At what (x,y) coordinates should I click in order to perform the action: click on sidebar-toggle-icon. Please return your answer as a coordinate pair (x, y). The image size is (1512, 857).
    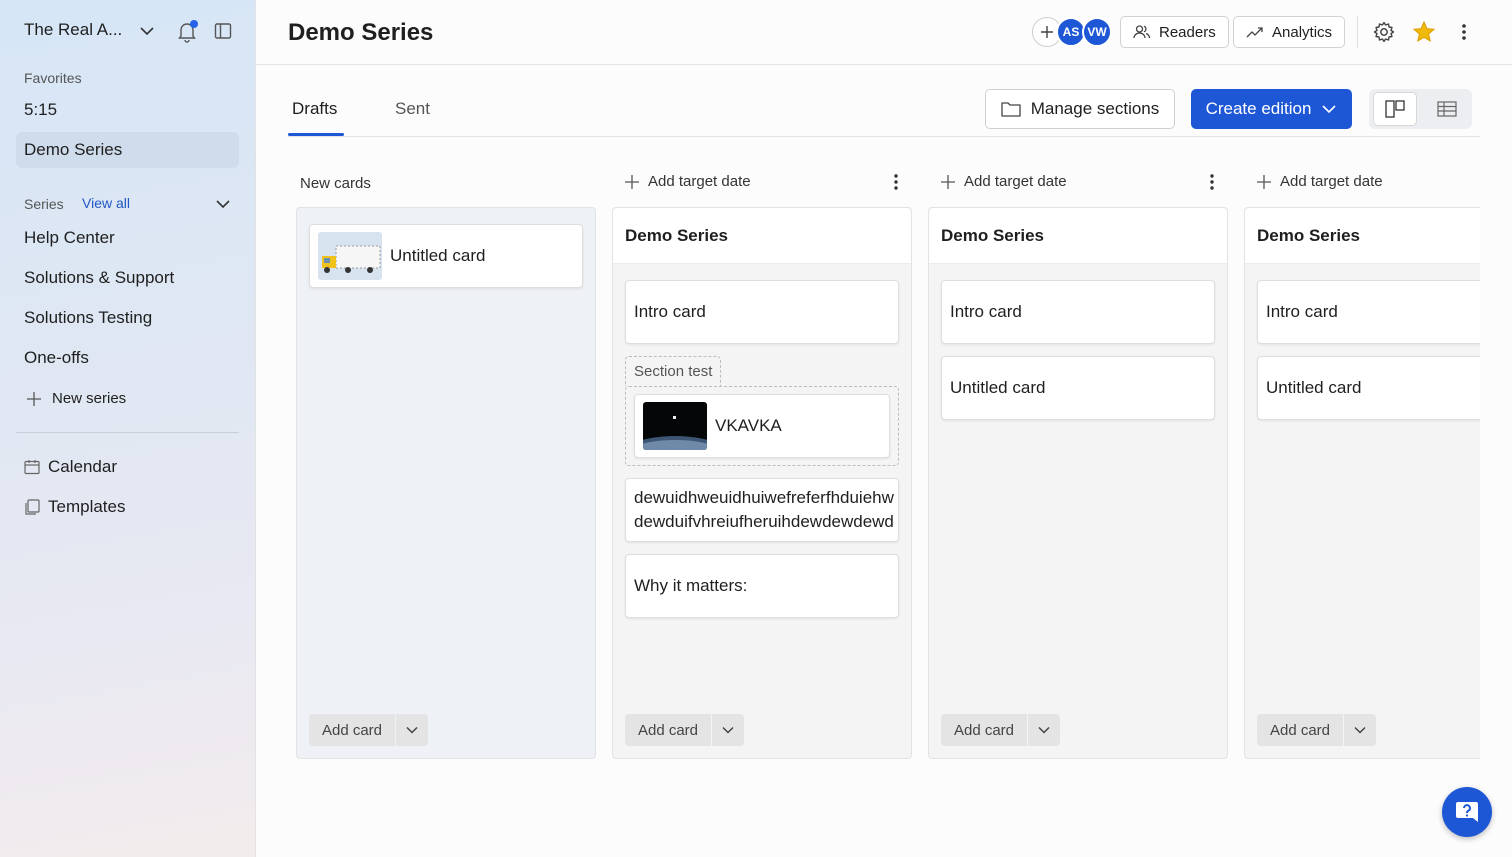
    Looking at the image, I should click on (223, 31).